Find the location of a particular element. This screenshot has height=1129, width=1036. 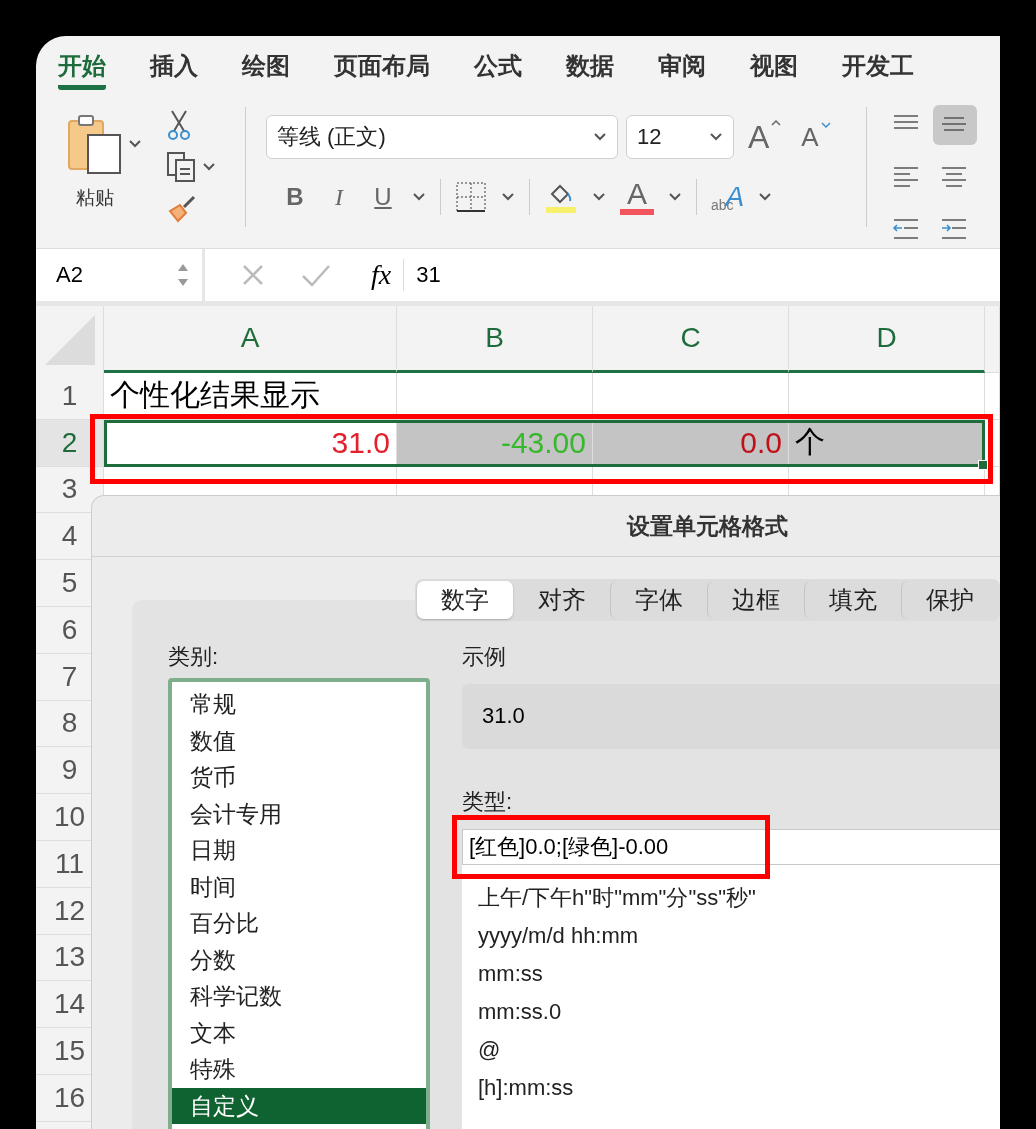

clipboard-icon is located at coordinates (95, 144).